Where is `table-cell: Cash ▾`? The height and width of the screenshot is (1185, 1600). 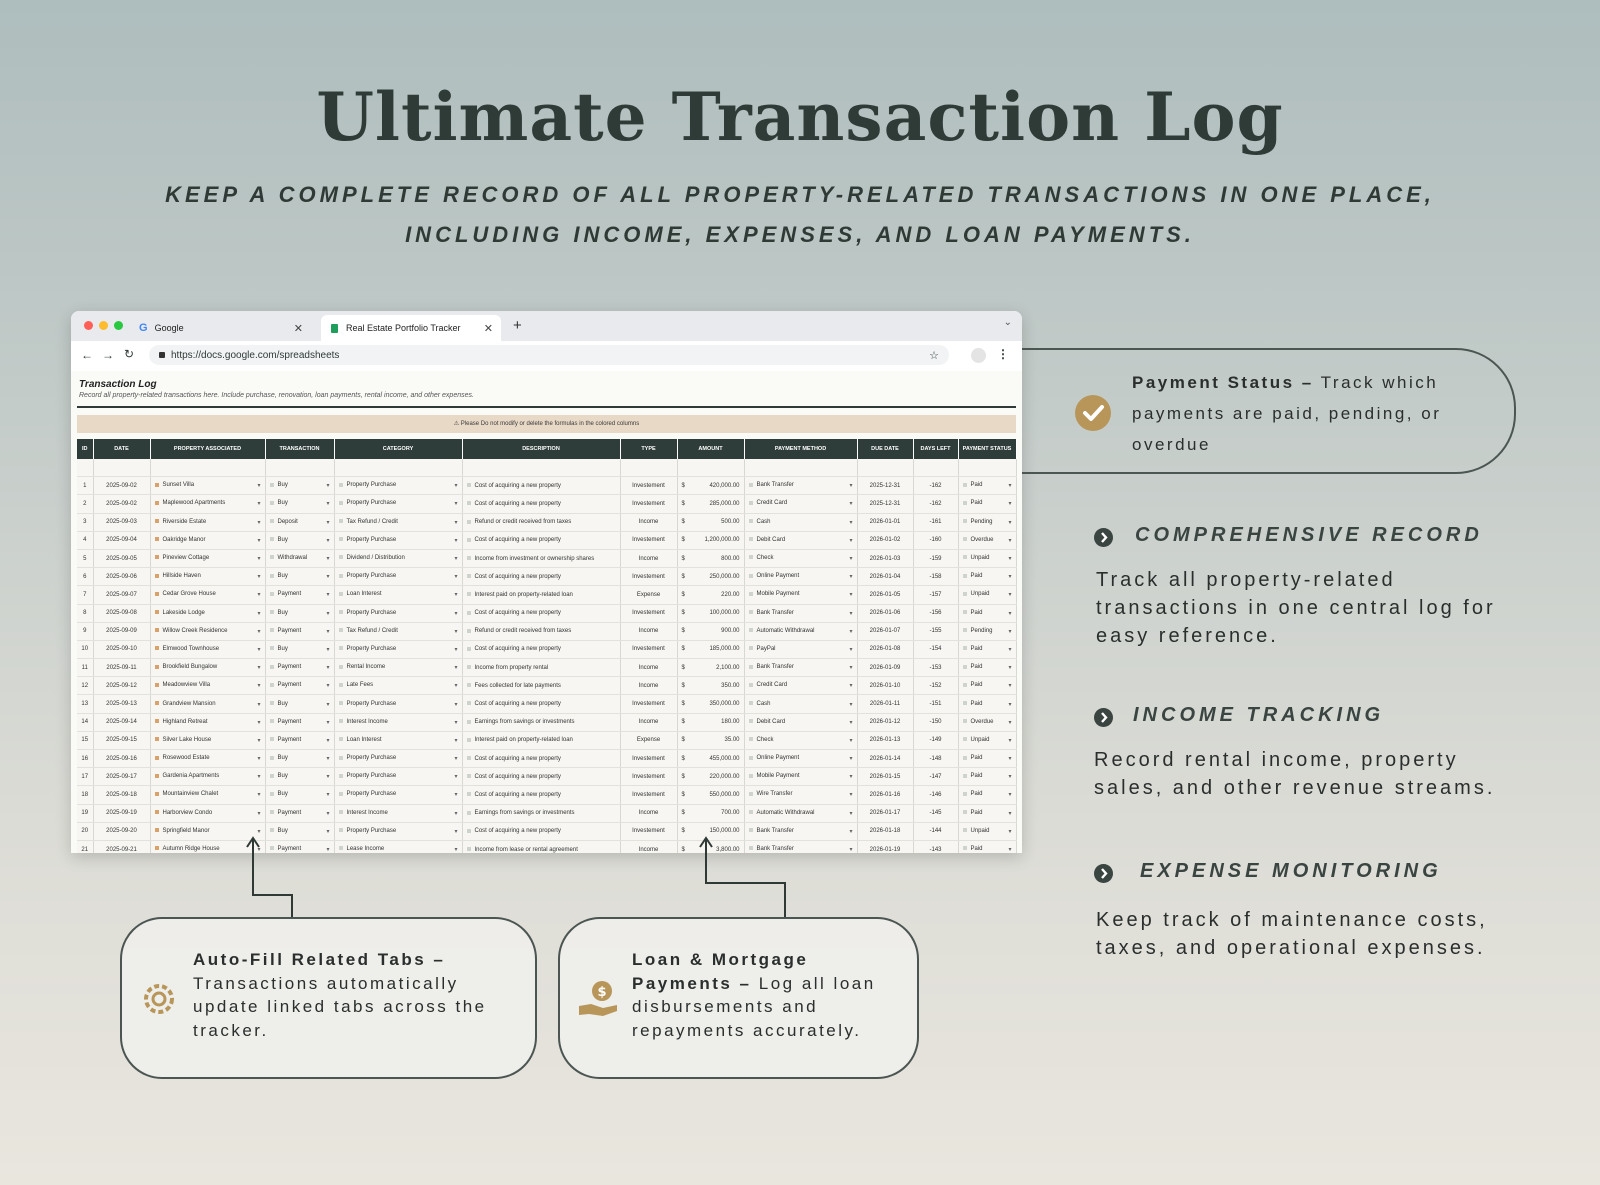
table-cell: Cash ▾ is located at coordinates (801, 522).